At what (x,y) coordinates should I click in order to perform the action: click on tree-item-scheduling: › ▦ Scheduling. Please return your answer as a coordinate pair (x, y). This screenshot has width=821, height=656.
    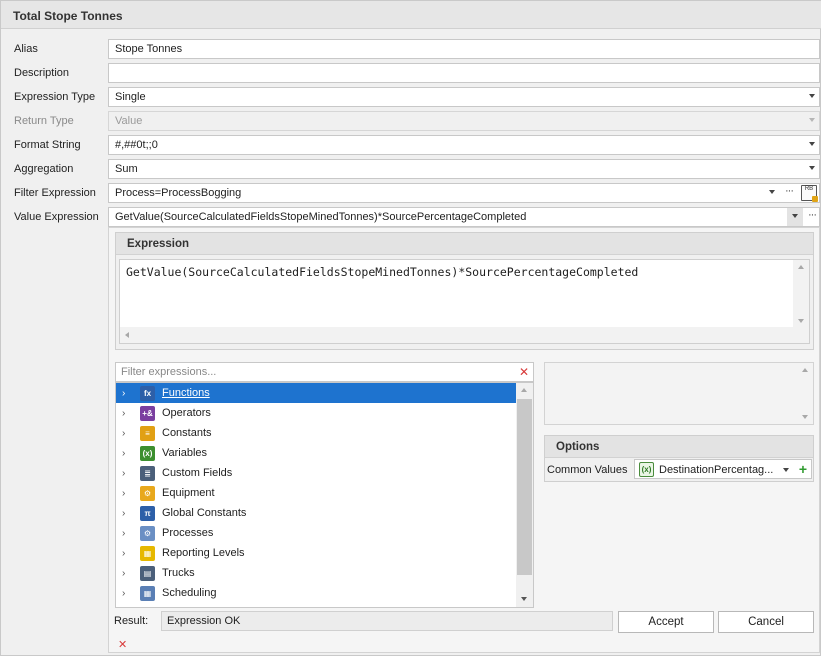
    Looking at the image, I should click on (317, 593).